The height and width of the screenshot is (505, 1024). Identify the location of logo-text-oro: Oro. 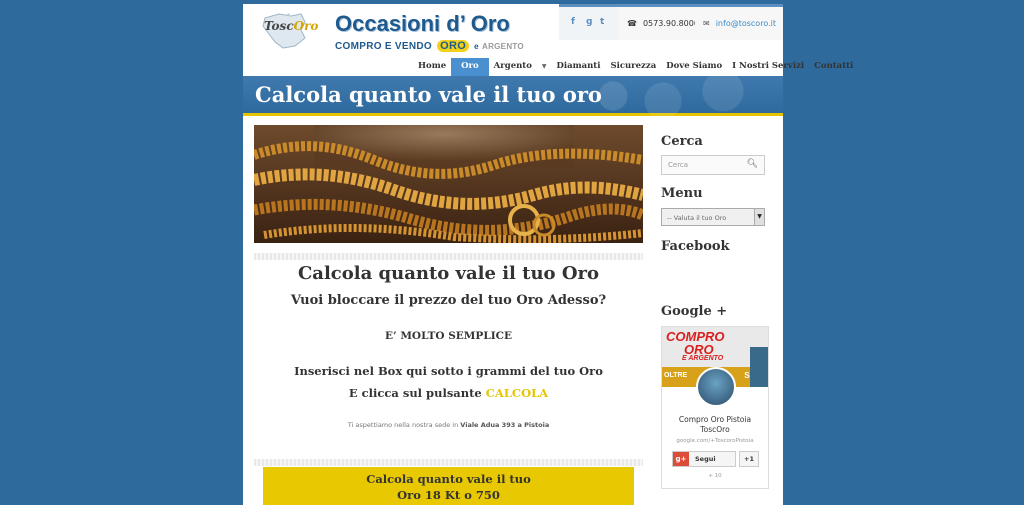
(306, 26).